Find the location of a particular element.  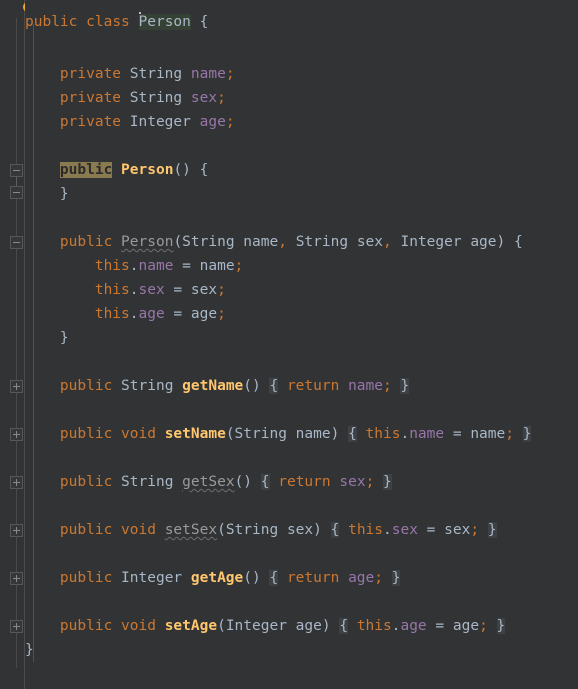

line-method-get-sex: public String getSex() { return sex; } is located at coordinates (208, 482).